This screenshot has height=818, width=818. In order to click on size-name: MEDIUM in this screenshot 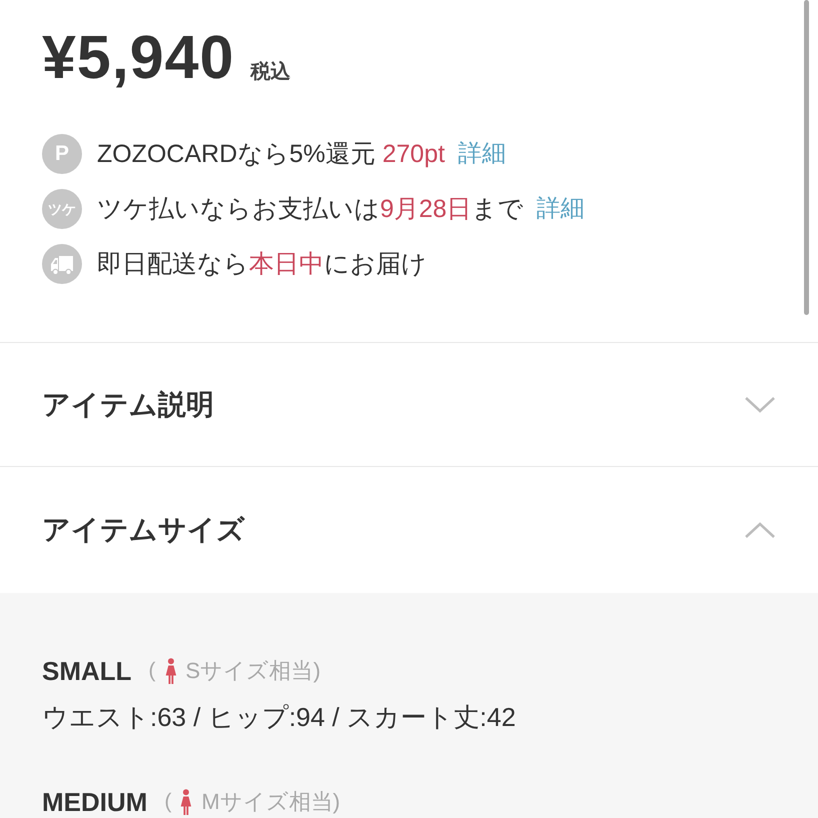, I will do `click(95, 802)`.